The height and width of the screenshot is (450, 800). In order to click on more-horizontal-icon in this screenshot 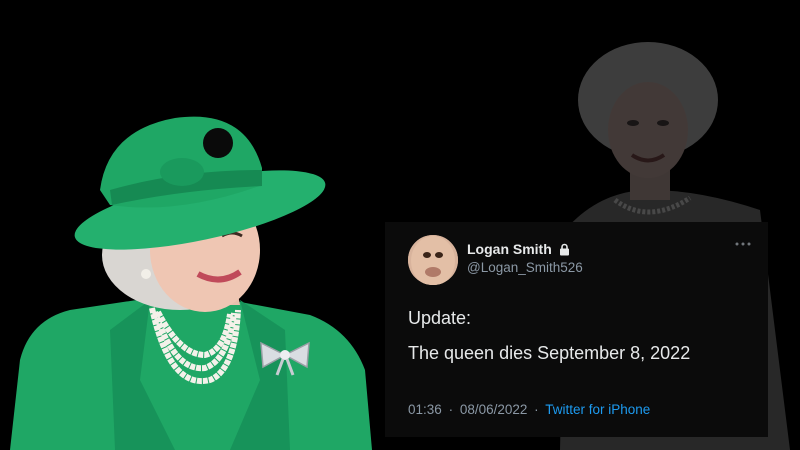, I will do `click(743, 244)`.